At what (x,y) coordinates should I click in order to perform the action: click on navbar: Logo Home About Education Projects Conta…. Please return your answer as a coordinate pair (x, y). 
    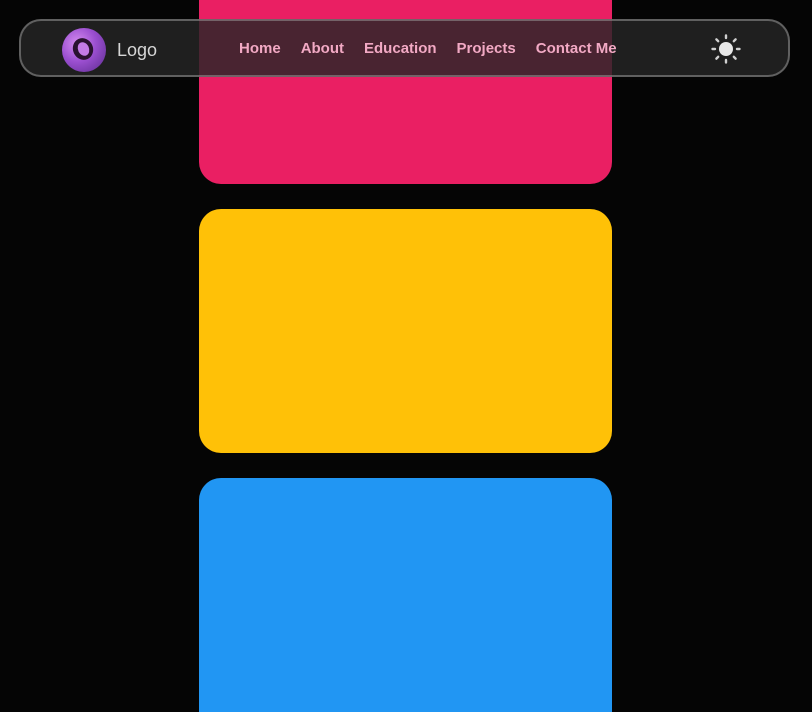
    Looking at the image, I should click on (404, 48).